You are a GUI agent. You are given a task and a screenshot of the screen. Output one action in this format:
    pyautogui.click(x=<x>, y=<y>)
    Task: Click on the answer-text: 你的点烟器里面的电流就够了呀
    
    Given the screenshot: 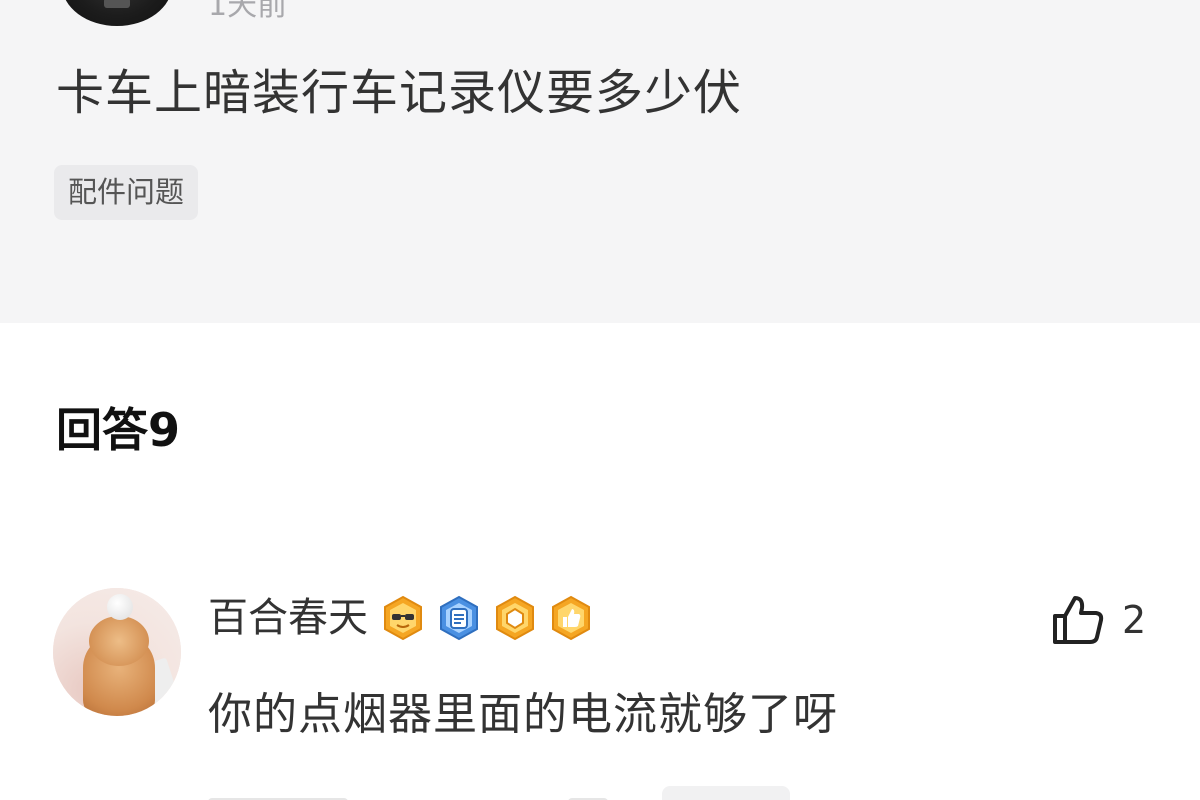 What is the action you would take?
    pyautogui.click(x=523, y=714)
    